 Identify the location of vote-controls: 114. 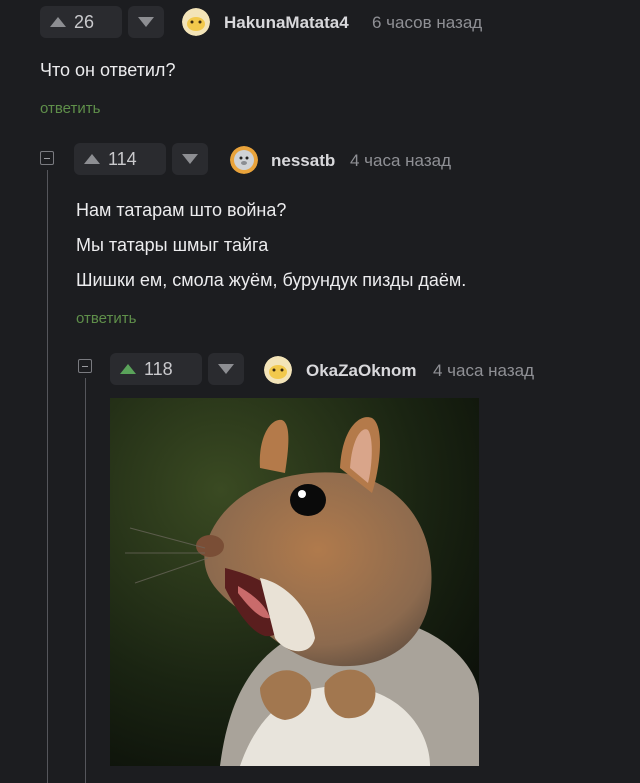
(141, 159).